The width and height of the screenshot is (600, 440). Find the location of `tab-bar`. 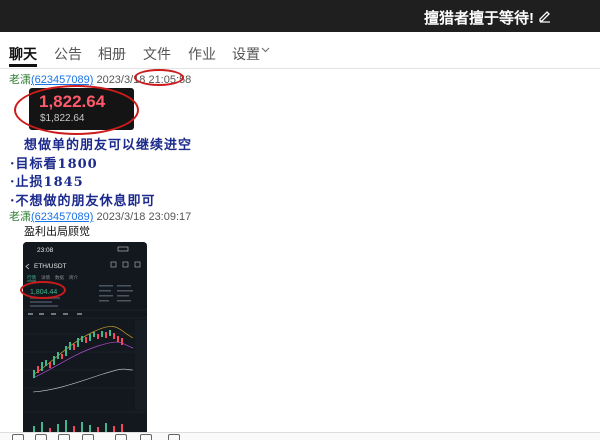

tab-bar is located at coordinates (300, 50).